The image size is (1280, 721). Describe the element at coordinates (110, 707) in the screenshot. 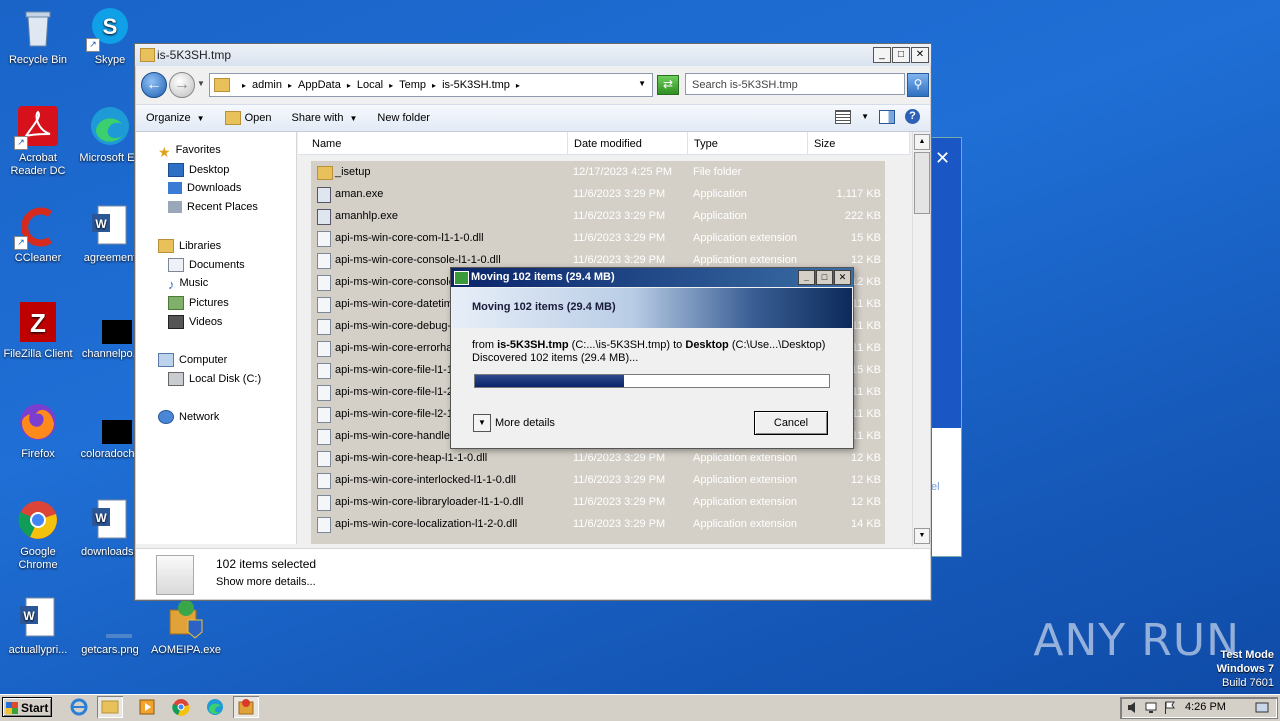

I see `explorer-taskbar-button` at that location.